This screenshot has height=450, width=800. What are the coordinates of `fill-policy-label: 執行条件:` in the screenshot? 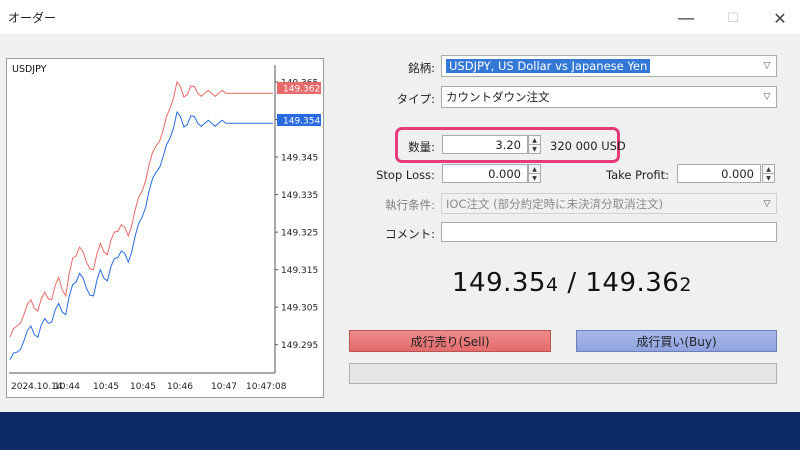 It's located at (410, 205).